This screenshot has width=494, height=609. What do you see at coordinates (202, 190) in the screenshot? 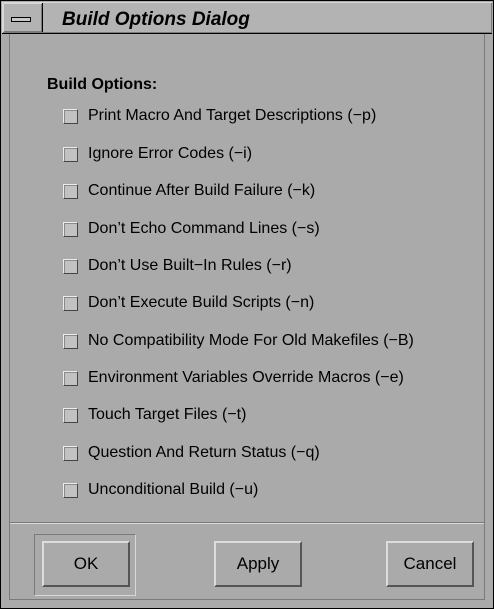
I see `option-label: Continue After Build Failure (−k)` at bounding box center [202, 190].